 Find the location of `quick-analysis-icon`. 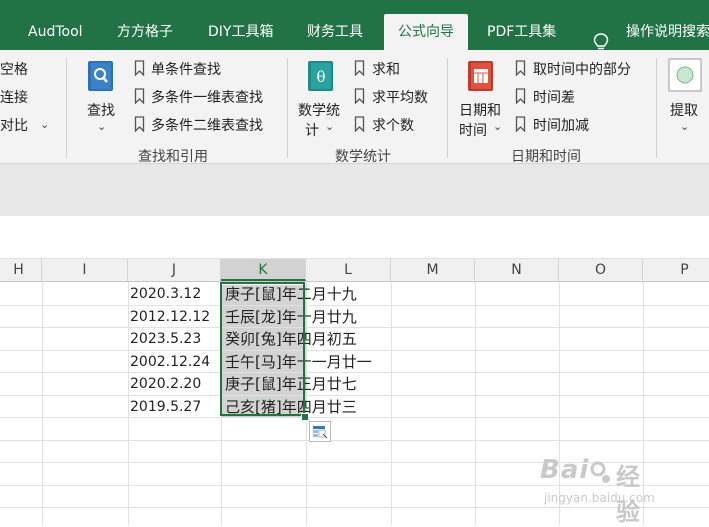

quick-analysis-icon is located at coordinates (320, 432).